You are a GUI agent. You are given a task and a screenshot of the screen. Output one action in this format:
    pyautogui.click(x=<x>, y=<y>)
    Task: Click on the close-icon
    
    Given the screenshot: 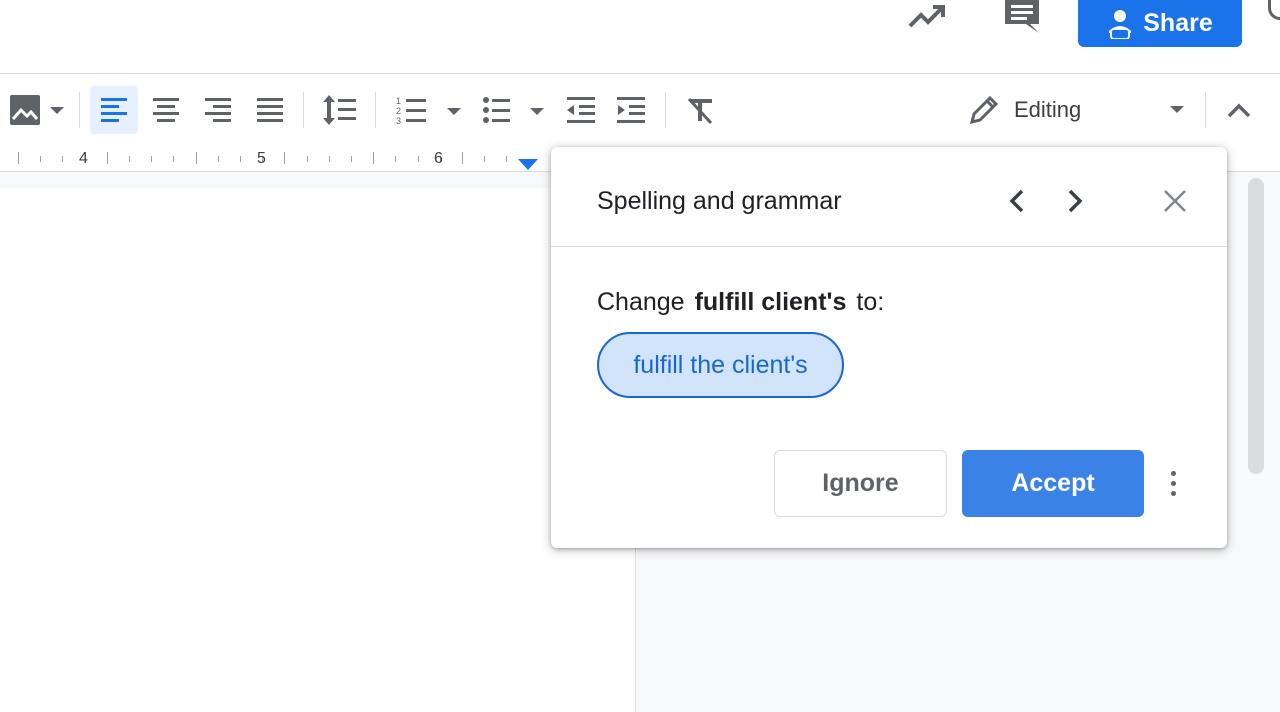 What is the action you would take?
    pyautogui.click(x=1175, y=201)
    